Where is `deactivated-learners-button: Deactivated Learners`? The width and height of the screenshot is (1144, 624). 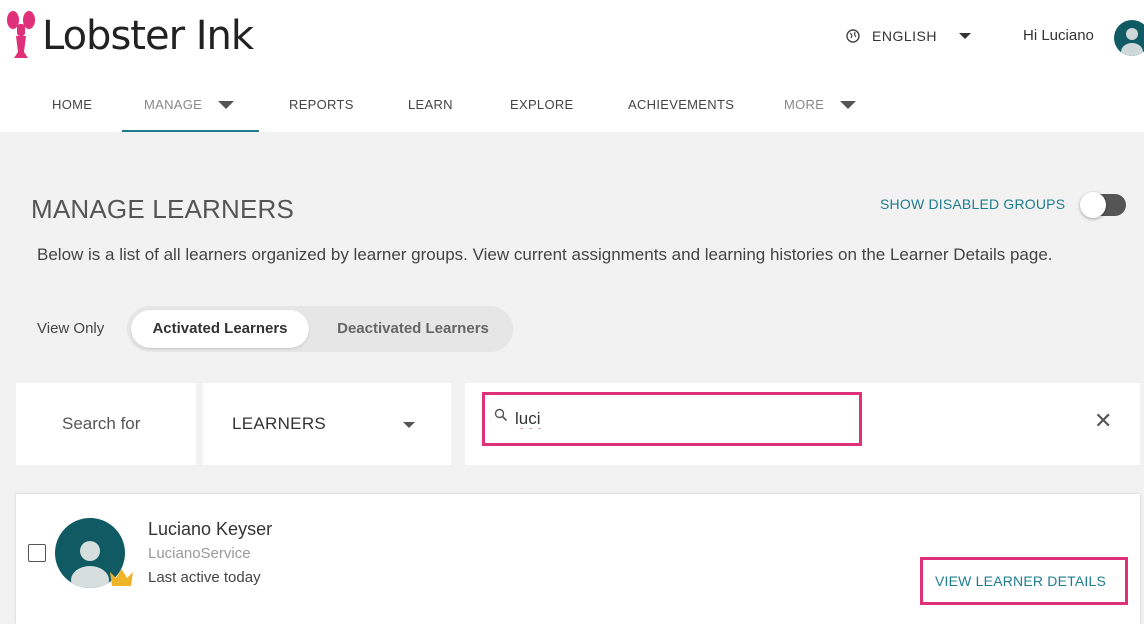
deactivated-learners-button: Deactivated Learners is located at coordinates (413, 329).